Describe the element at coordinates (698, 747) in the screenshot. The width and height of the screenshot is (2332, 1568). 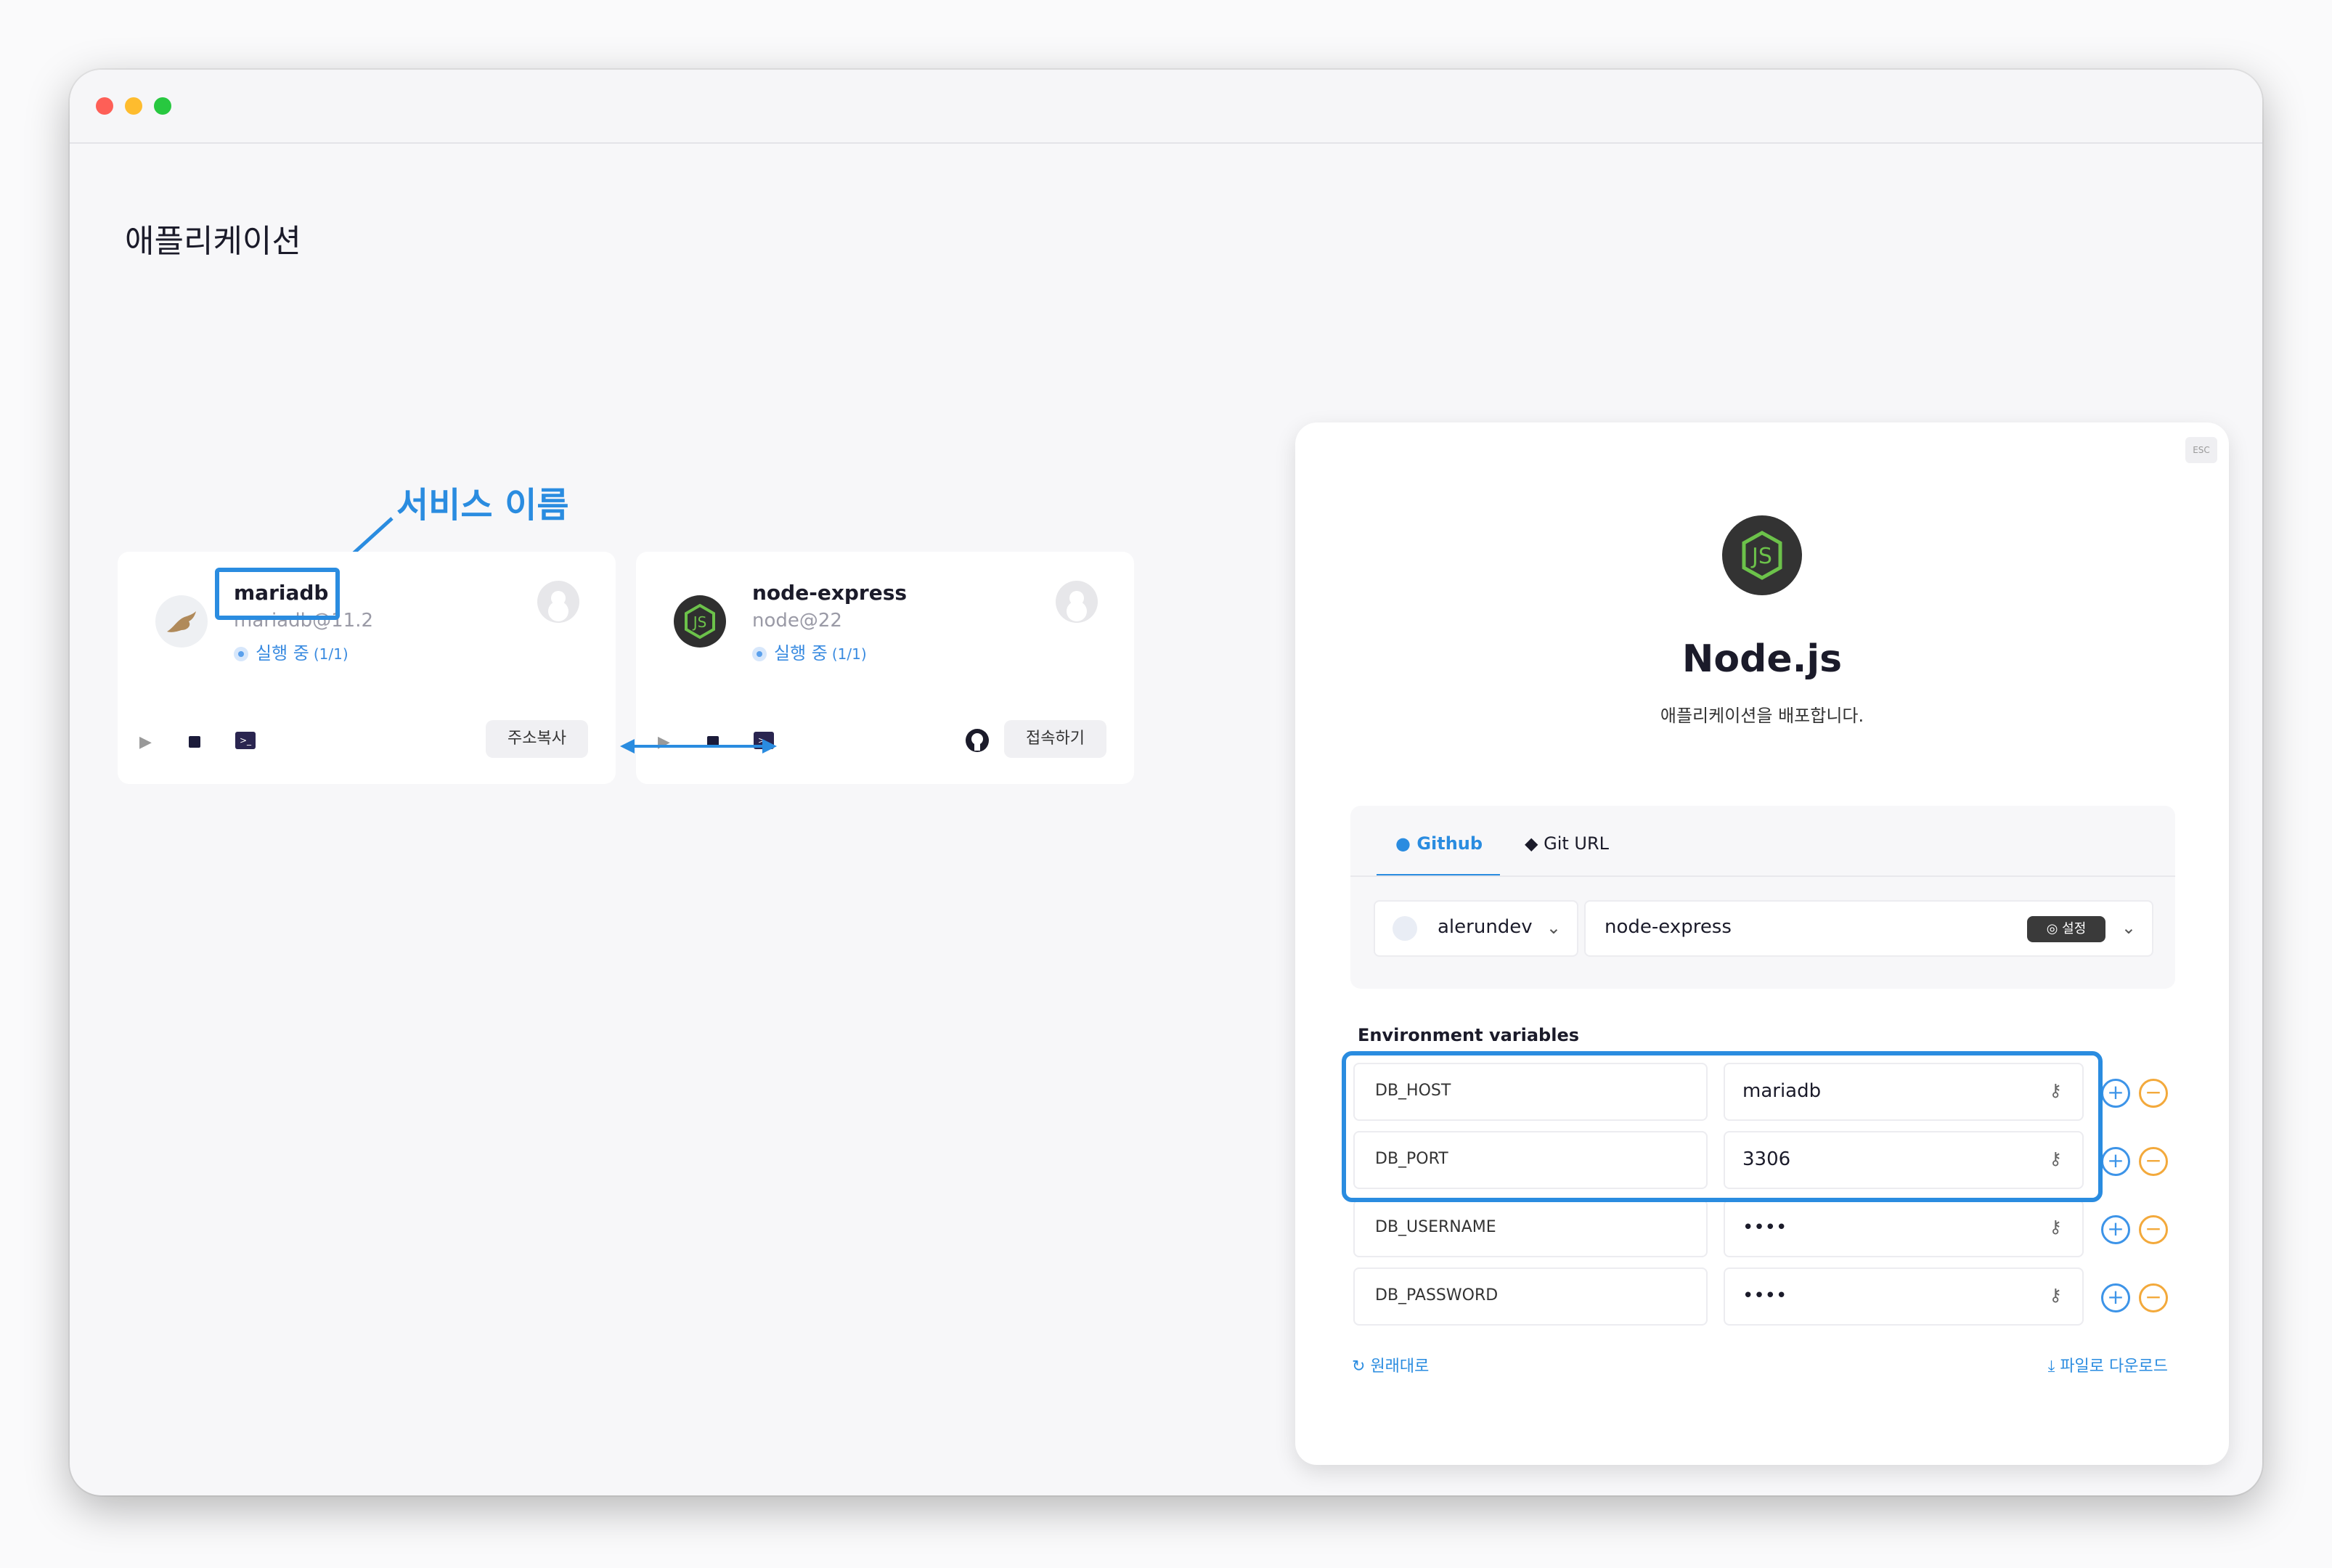
I see `link-arrow-icon` at that location.